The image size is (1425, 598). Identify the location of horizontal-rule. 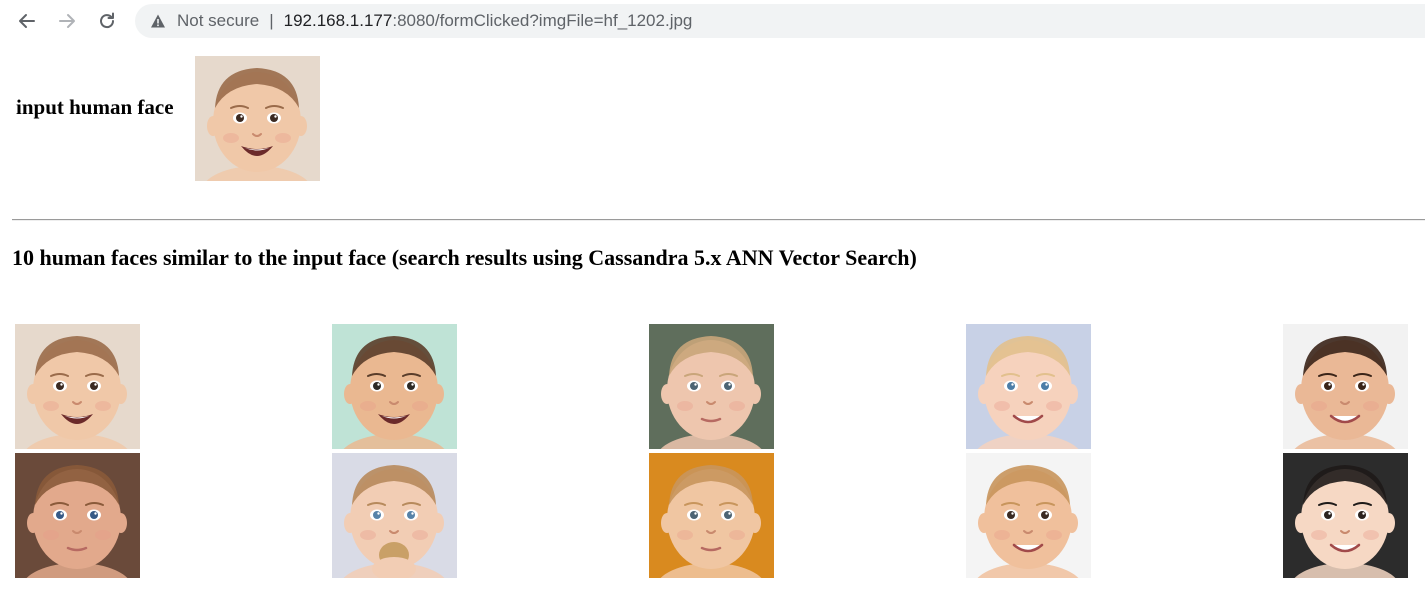
(718, 220).